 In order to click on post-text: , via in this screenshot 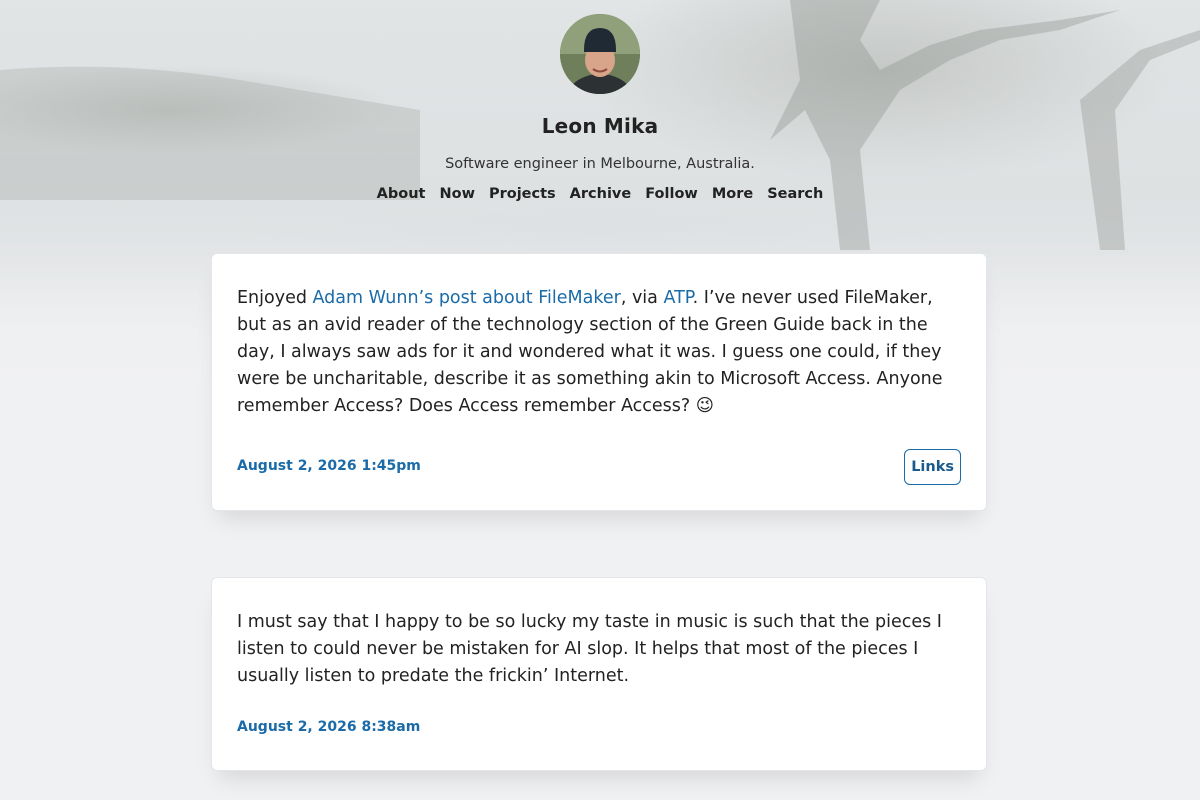, I will do `click(642, 298)`.